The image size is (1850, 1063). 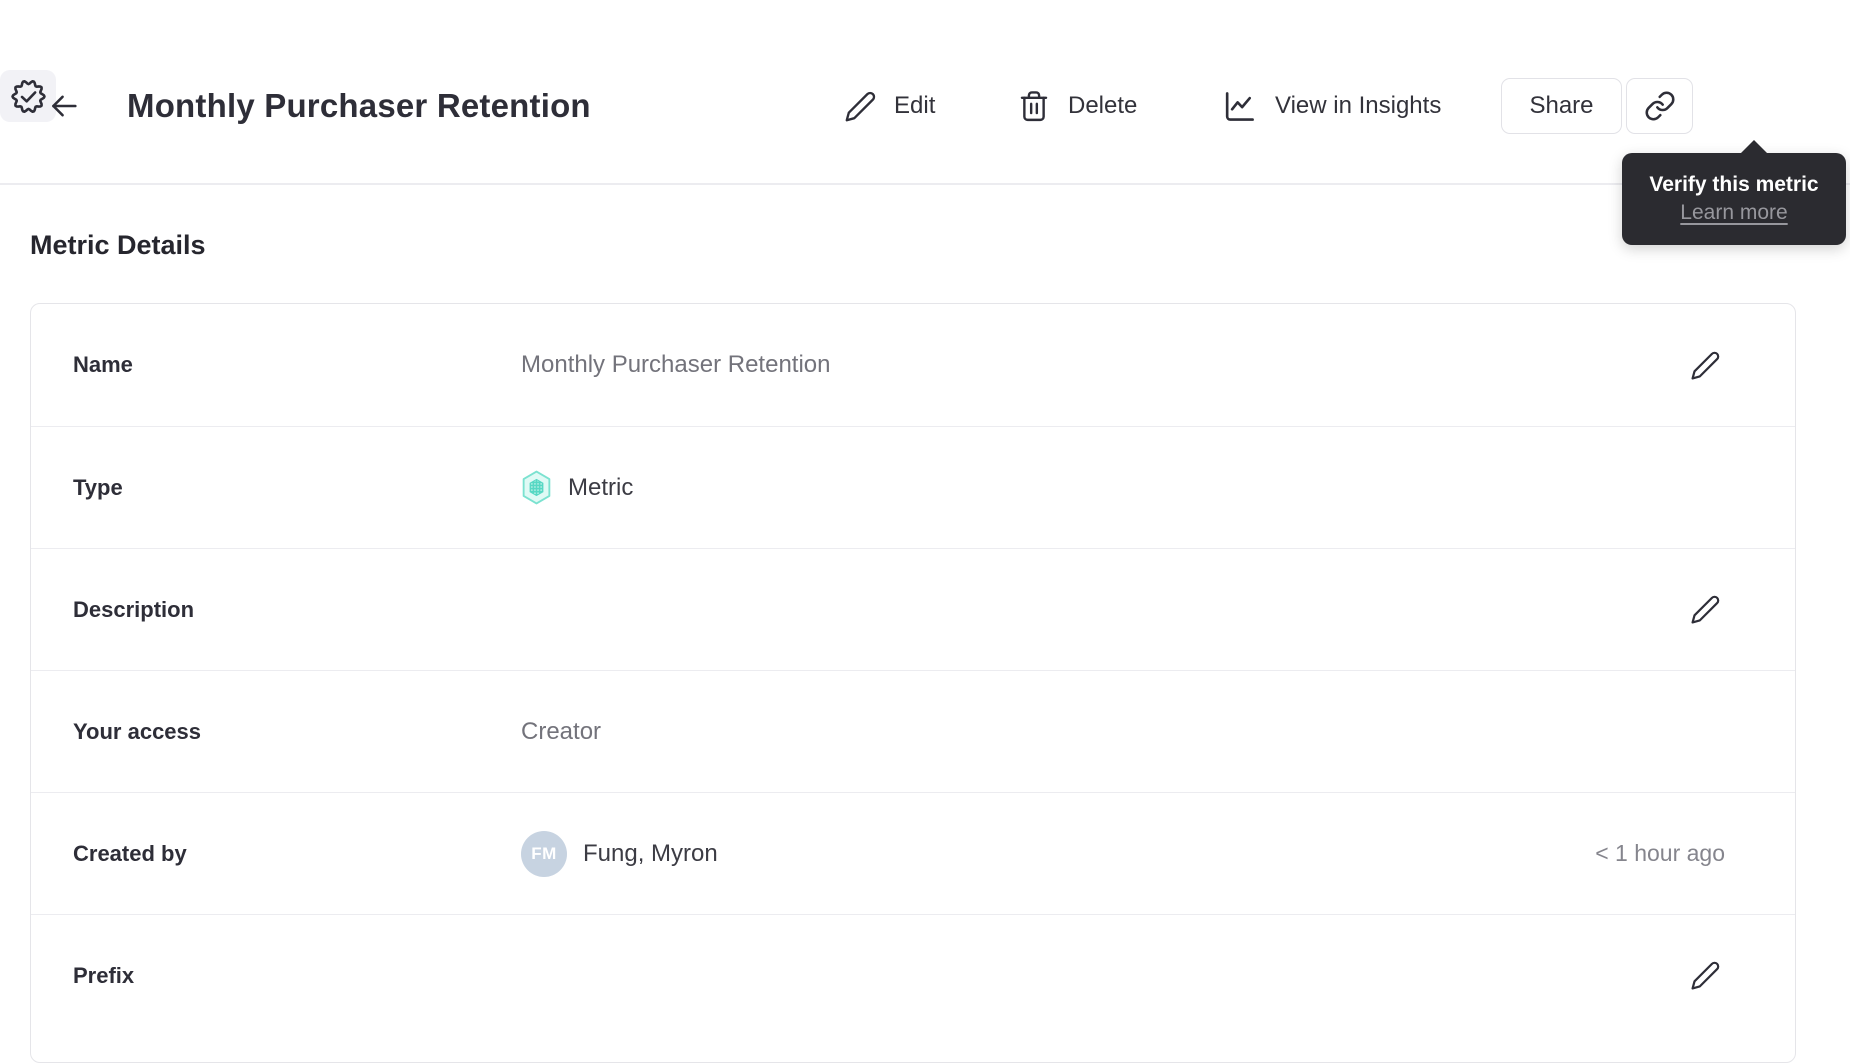 I want to click on edit-name-button, so click(x=1705, y=365).